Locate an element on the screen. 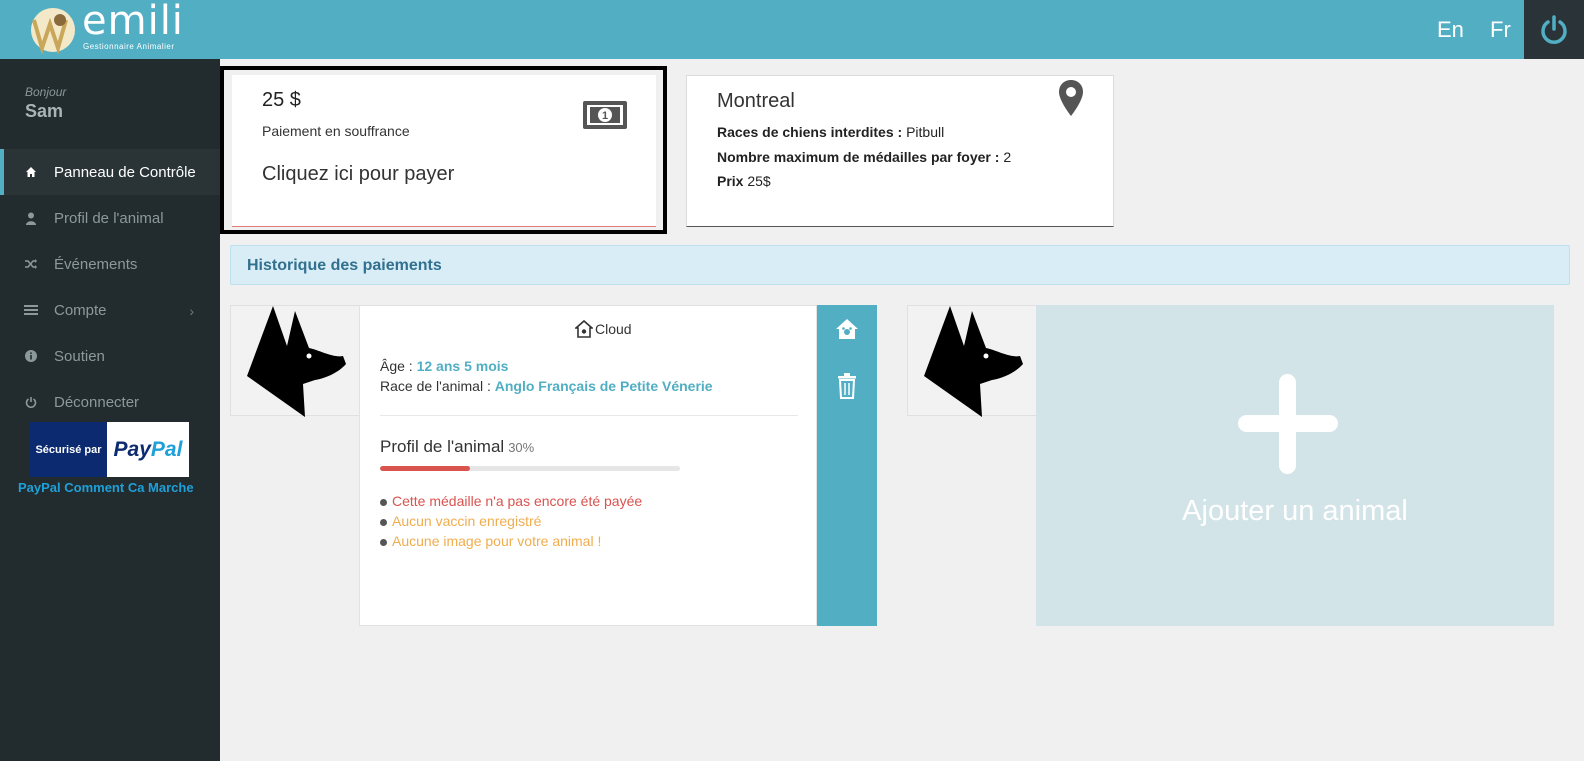 The height and width of the screenshot is (761, 1584). location-pin-icon is located at coordinates (1071, 98).